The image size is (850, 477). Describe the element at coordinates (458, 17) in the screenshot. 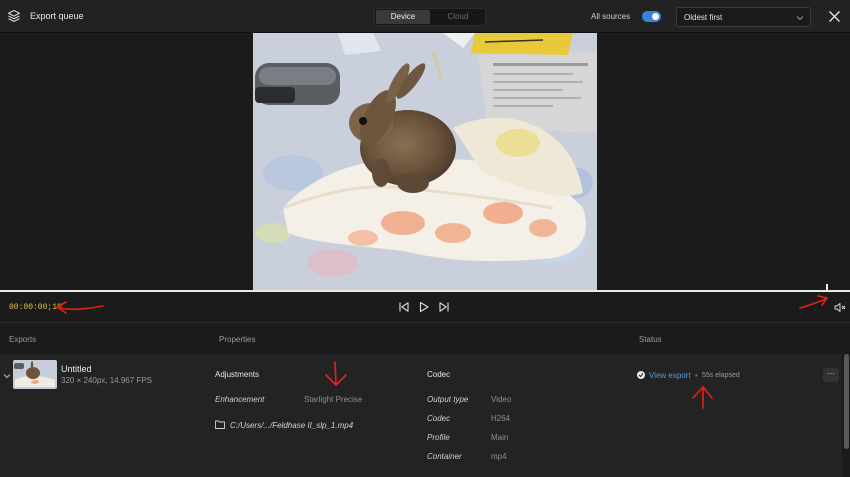

I see `tab-cloud: Cloud` at that location.